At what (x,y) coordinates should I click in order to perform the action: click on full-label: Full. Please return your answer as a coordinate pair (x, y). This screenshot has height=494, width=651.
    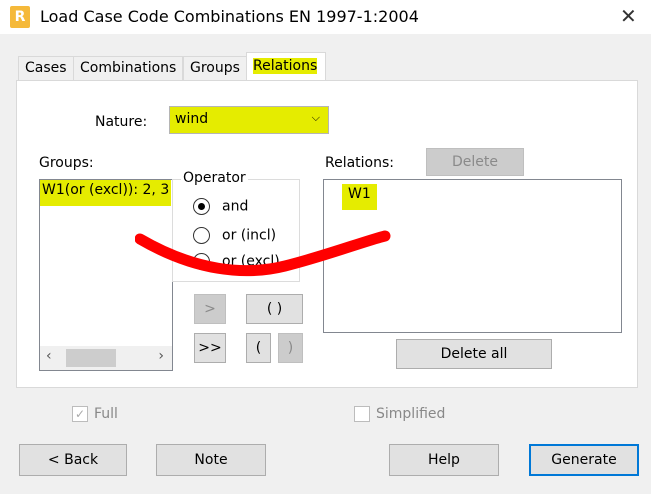
    Looking at the image, I should click on (106, 414).